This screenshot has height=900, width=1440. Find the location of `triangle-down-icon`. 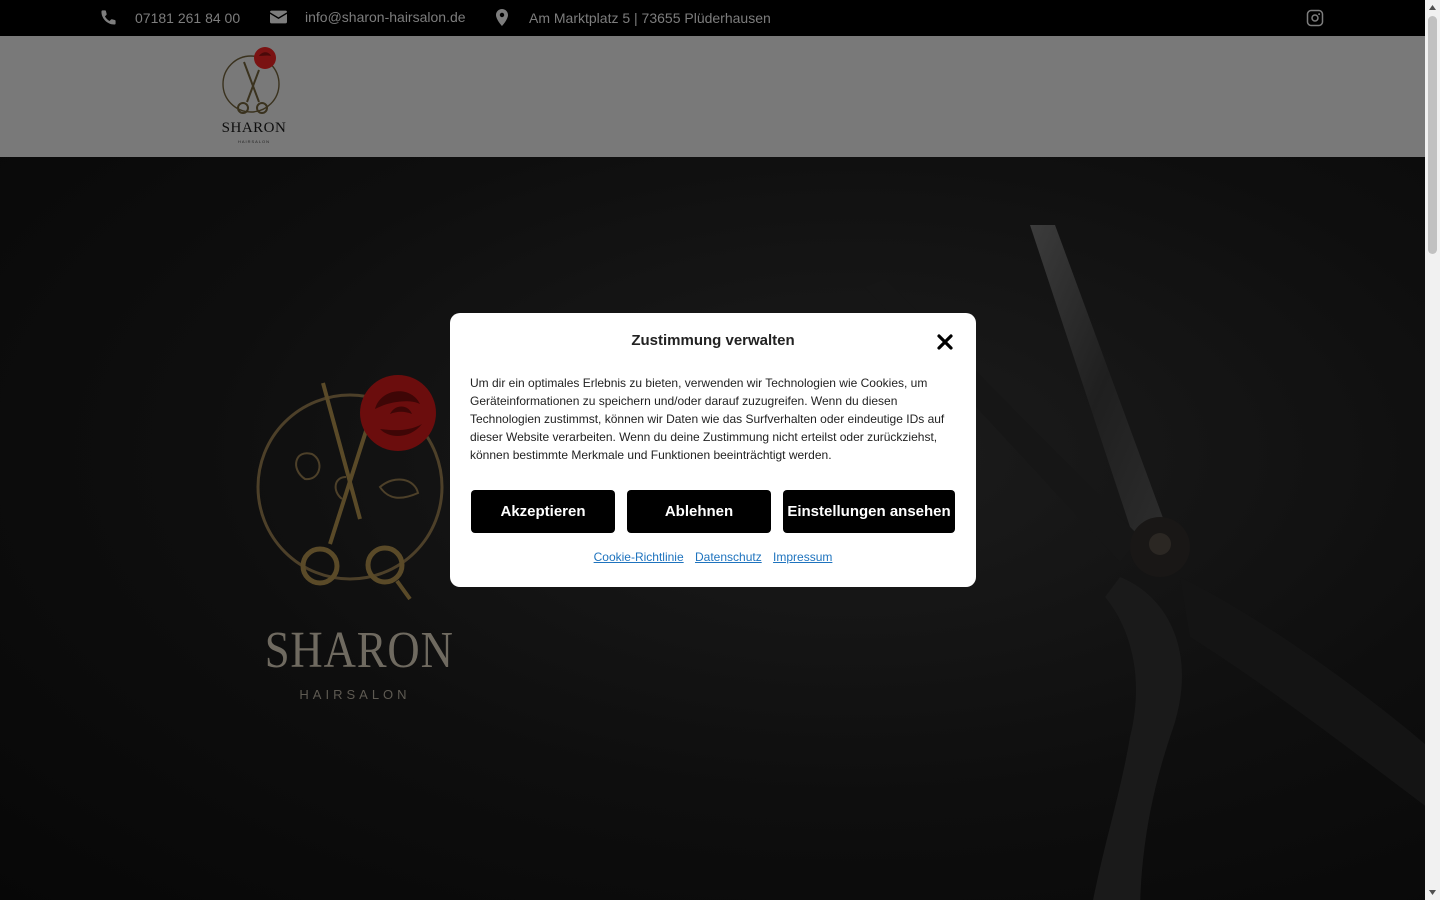

triangle-down-icon is located at coordinates (1432, 892).